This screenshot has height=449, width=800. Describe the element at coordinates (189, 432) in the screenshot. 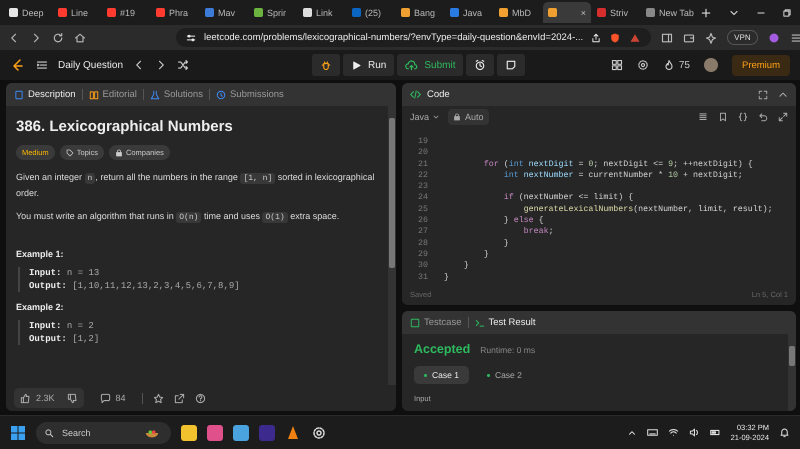

I see `folder-app-icon` at that location.